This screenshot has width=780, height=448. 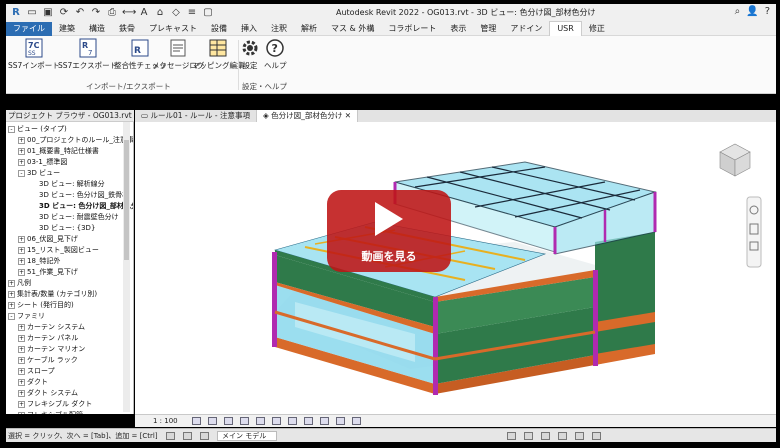 What do you see at coordinates (348, 115) in the screenshot?
I see `close-icon: ✕` at bounding box center [348, 115].